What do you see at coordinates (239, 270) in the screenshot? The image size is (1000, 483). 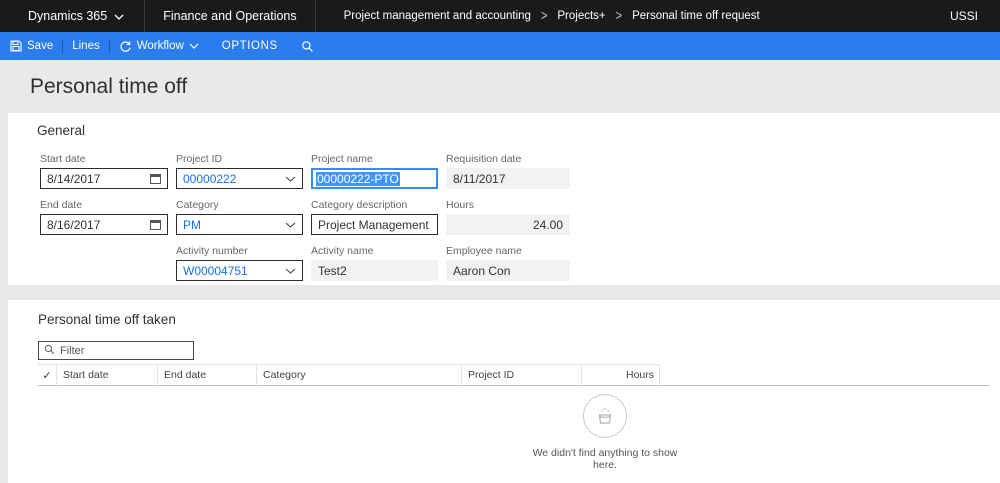 I see `activity-number-lookup: W00004751` at bounding box center [239, 270].